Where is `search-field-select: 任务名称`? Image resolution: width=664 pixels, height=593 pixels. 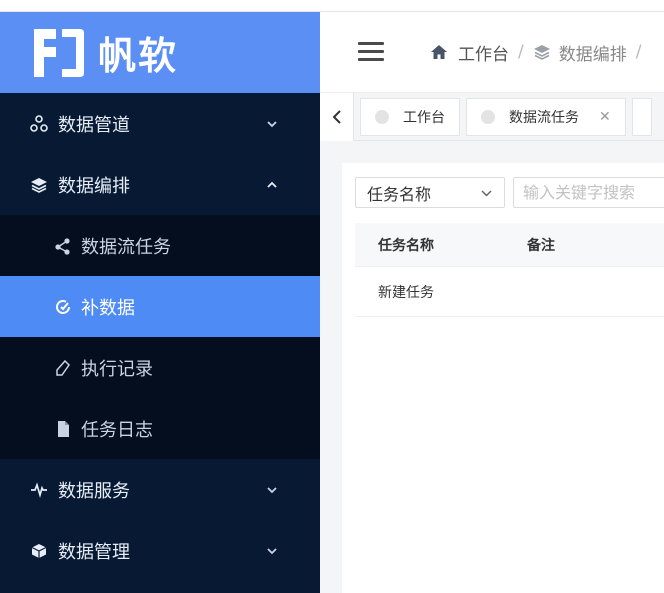 search-field-select: 任务名称 is located at coordinates (430, 192).